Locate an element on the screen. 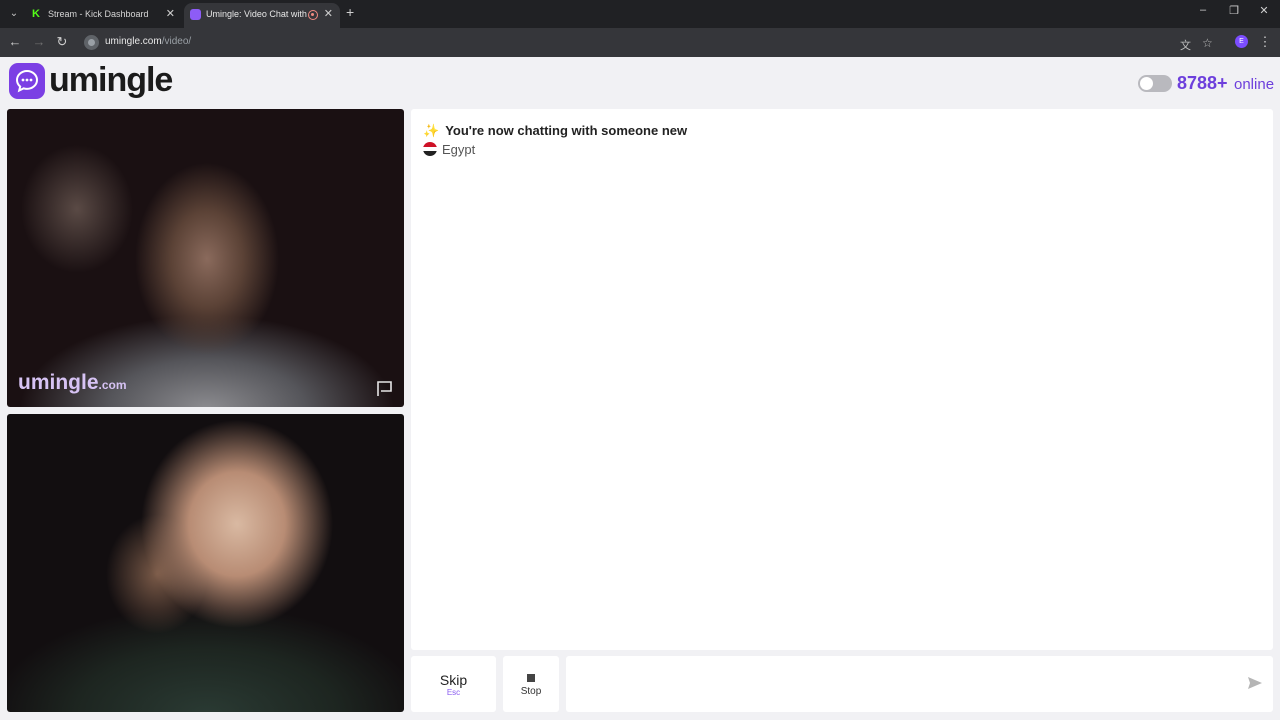  skip-button: Skip Esc is located at coordinates (453, 684).